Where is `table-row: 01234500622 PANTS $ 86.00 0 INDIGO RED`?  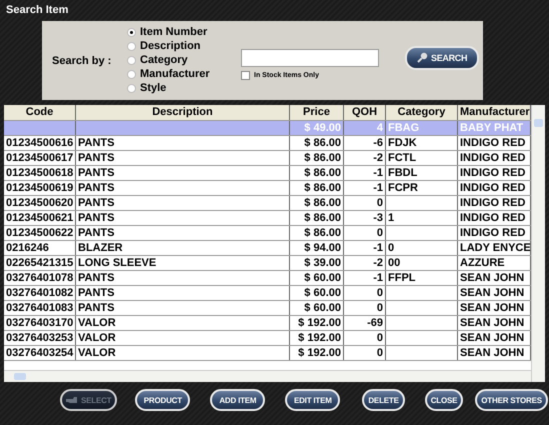
table-row: 01234500622 PANTS $ 86.00 0 INDIGO RED is located at coordinates (267, 233).